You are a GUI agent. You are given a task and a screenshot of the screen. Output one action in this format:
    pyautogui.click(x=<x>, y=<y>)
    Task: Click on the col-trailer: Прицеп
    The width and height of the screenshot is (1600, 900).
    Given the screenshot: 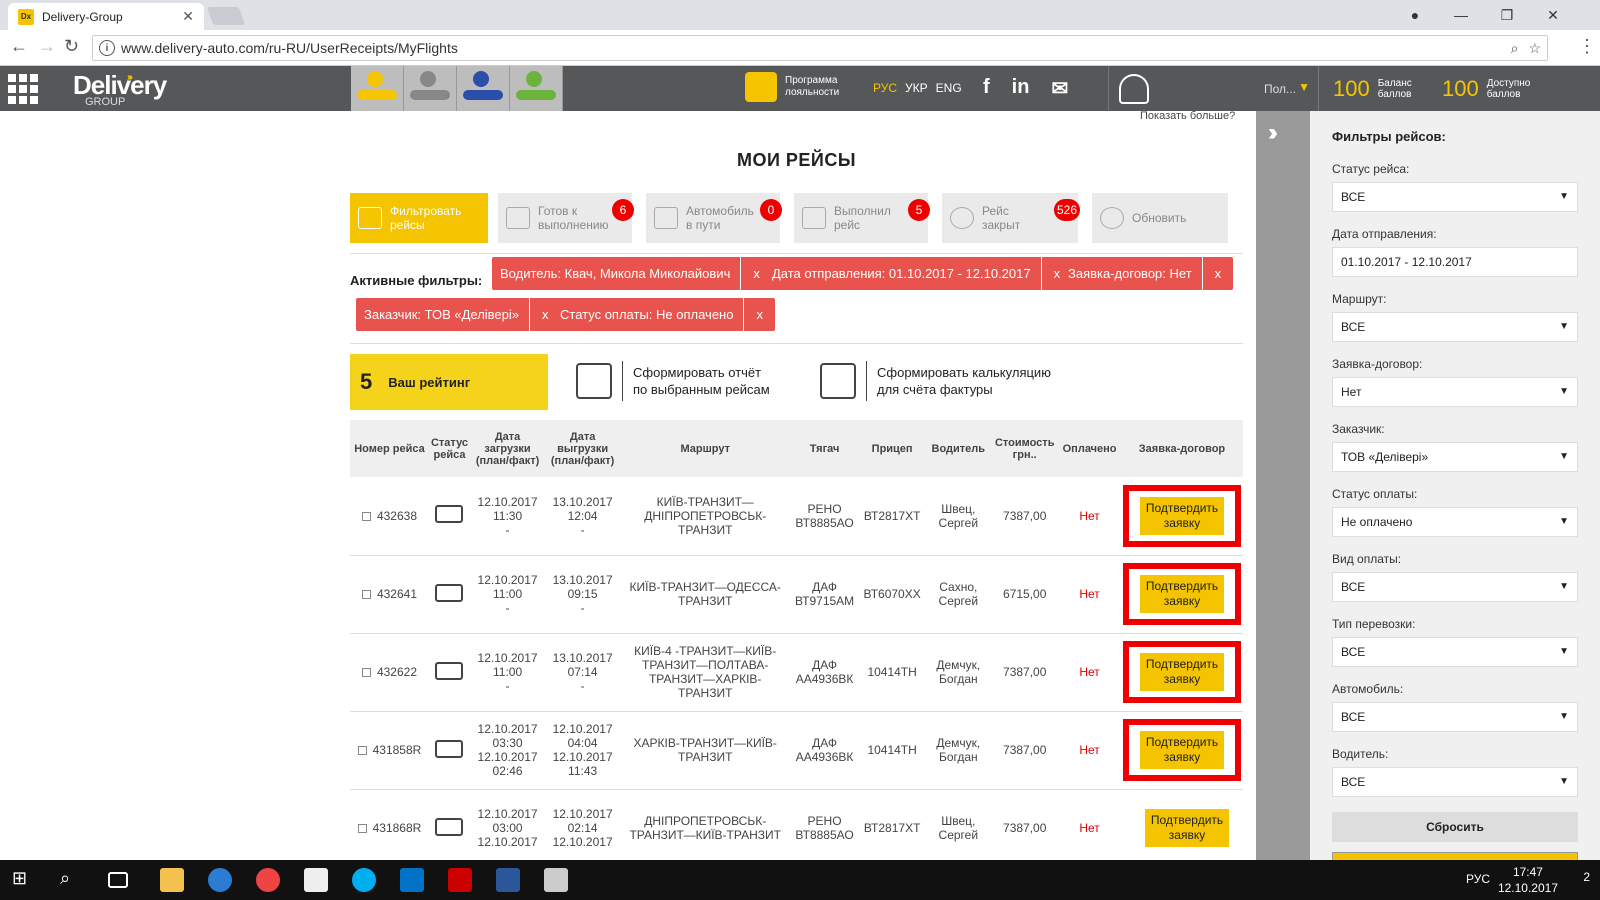 What is the action you would take?
    pyautogui.click(x=892, y=448)
    